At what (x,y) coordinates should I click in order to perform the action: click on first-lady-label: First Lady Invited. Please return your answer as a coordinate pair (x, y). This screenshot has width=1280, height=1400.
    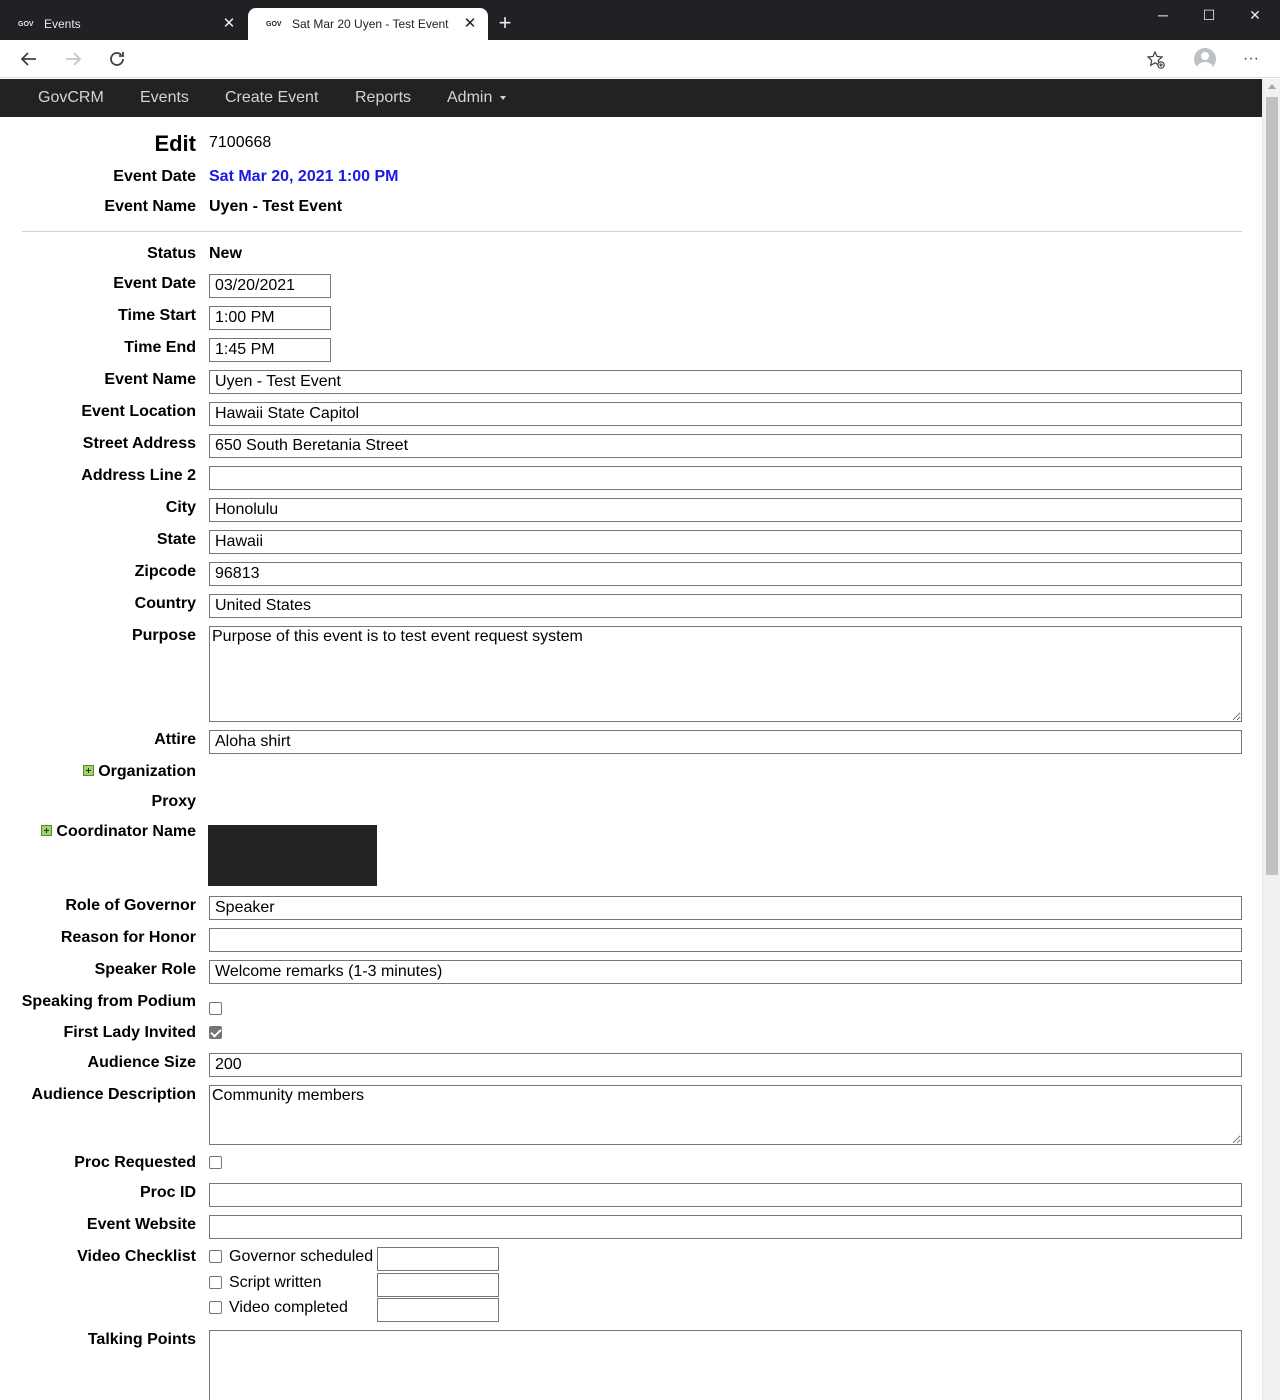
    Looking at the image, I should click on (129, 1032).